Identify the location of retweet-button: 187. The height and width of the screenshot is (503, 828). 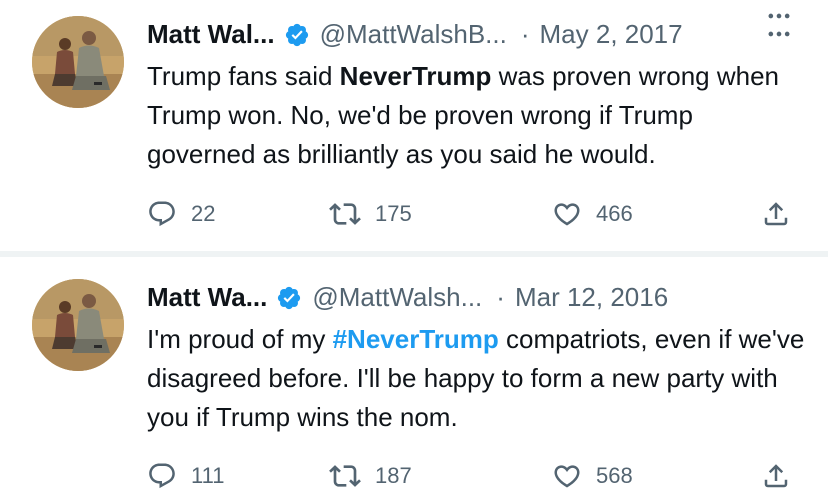
(370, 476).